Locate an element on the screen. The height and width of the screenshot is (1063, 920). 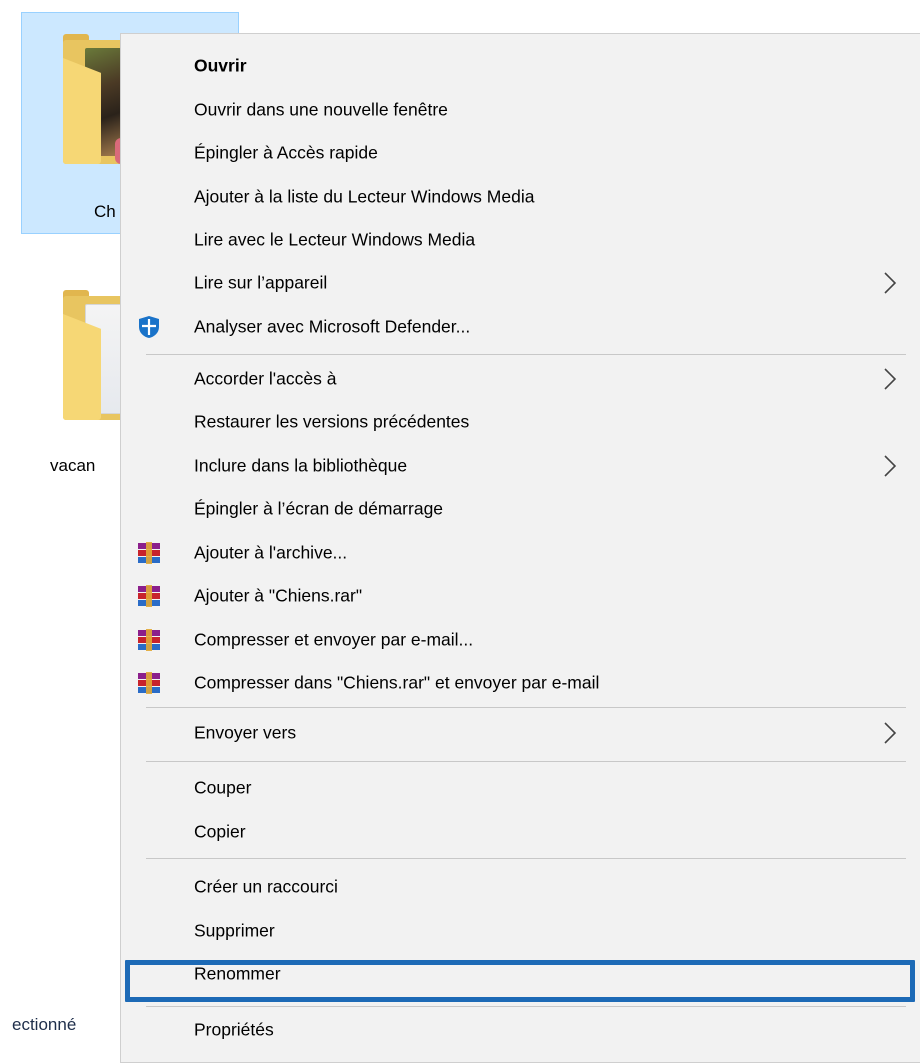
menu-item-send-to: Envoyer vers is located at coordinates (520, 733).